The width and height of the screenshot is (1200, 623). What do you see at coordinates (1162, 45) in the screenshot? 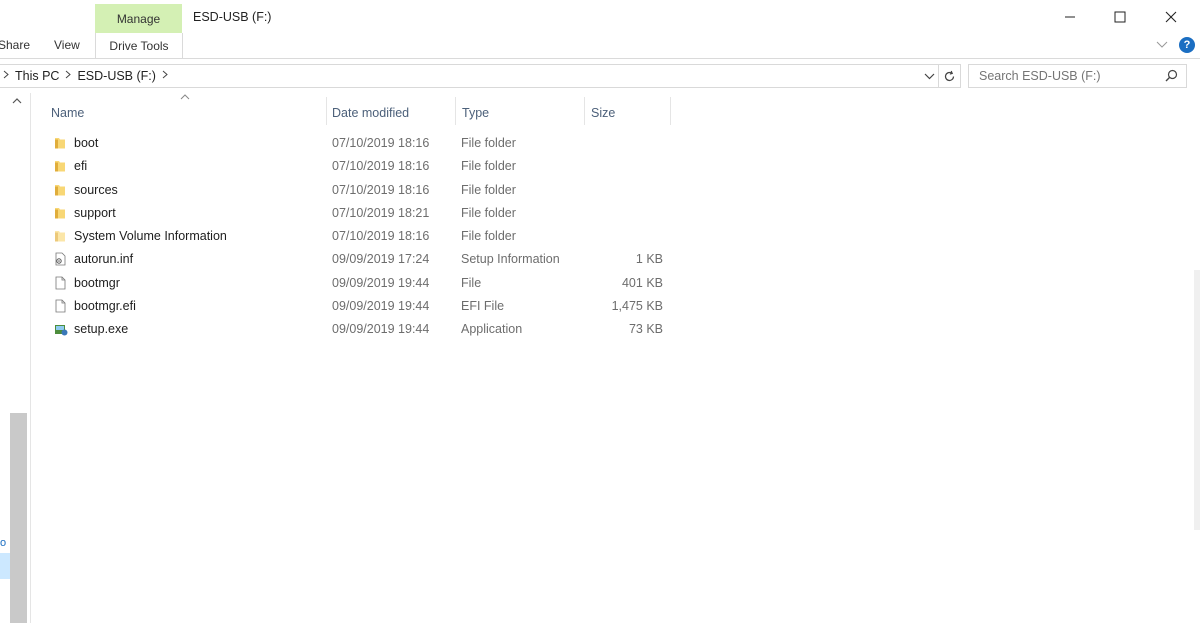
I see `ribbon-expand-icon` at bounding box center [1162, 45].